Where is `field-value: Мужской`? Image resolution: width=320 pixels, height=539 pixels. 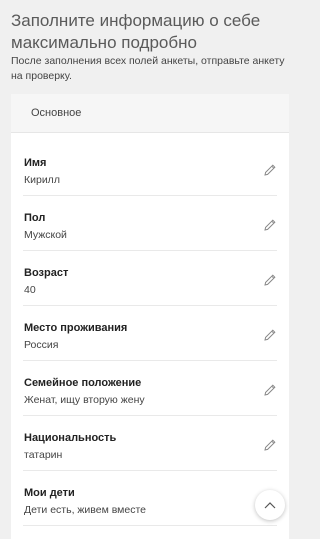
field-value: Мужской is located at coordinates (45, 235).